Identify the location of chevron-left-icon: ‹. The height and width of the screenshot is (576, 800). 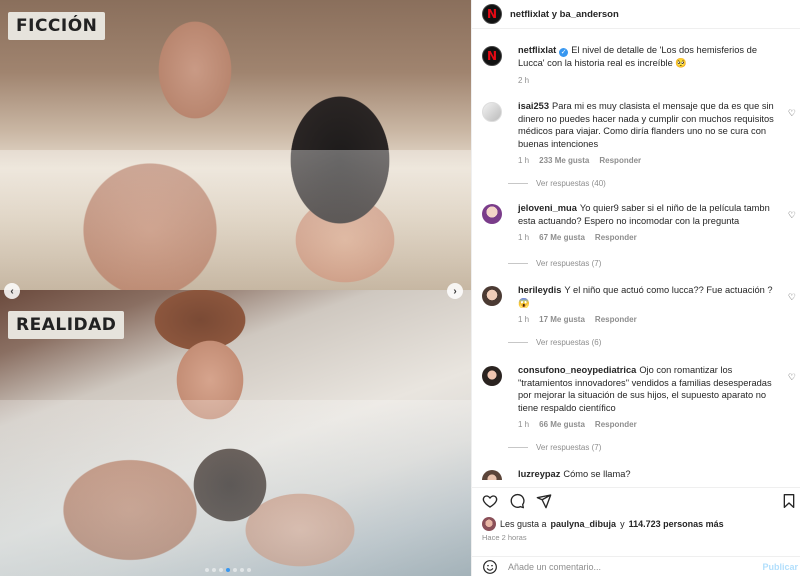
(12, 291).